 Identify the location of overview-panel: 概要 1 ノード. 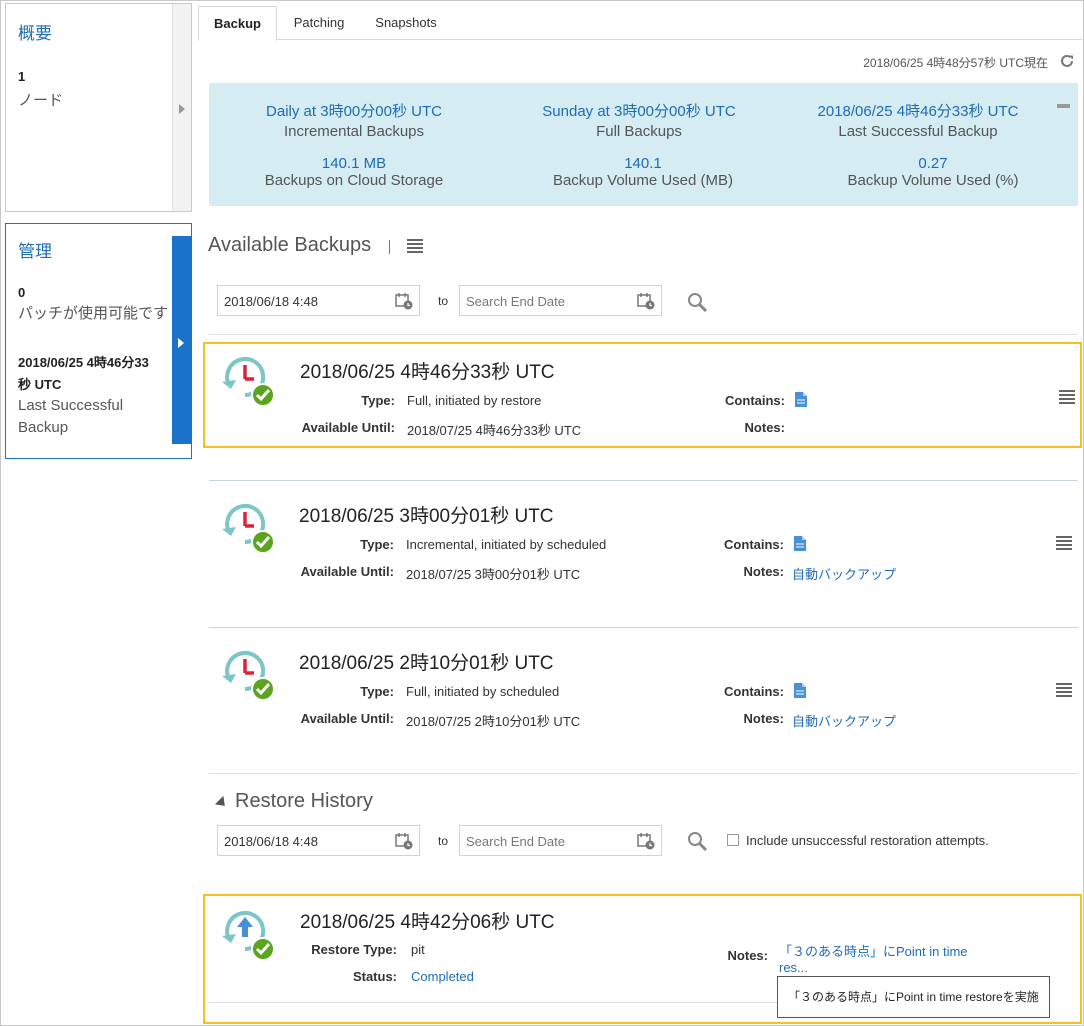
(98, 107).